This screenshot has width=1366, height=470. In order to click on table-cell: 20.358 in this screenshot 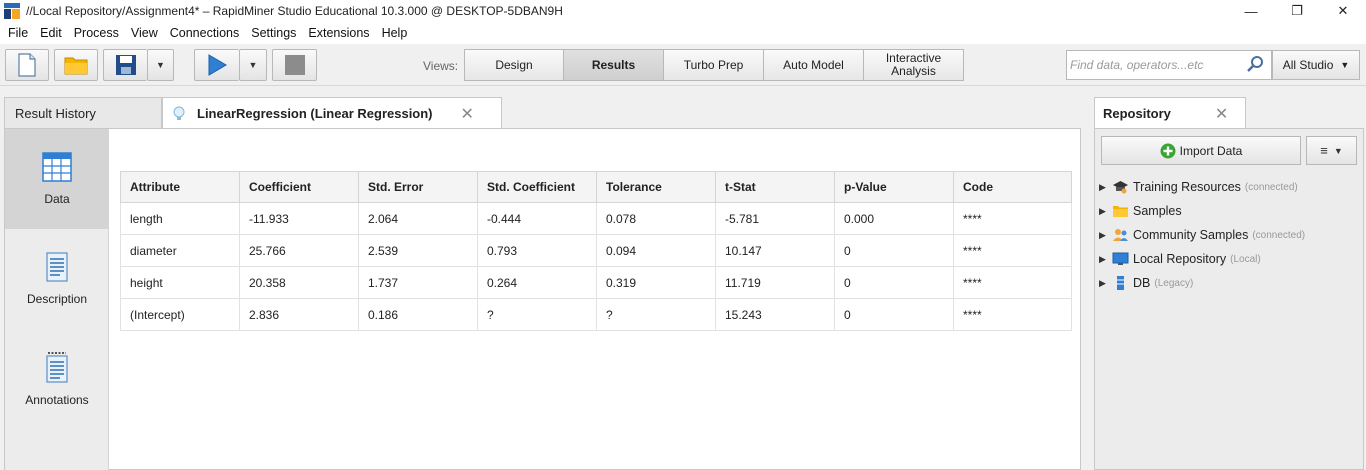, I will do `click(299, 282)`.